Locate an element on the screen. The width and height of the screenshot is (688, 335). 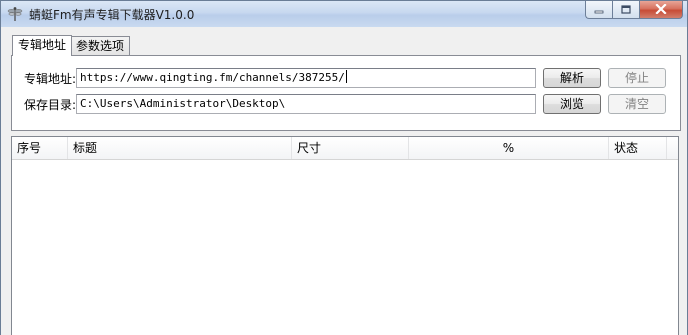
caption-buttons is located at coordinates (634, 11).